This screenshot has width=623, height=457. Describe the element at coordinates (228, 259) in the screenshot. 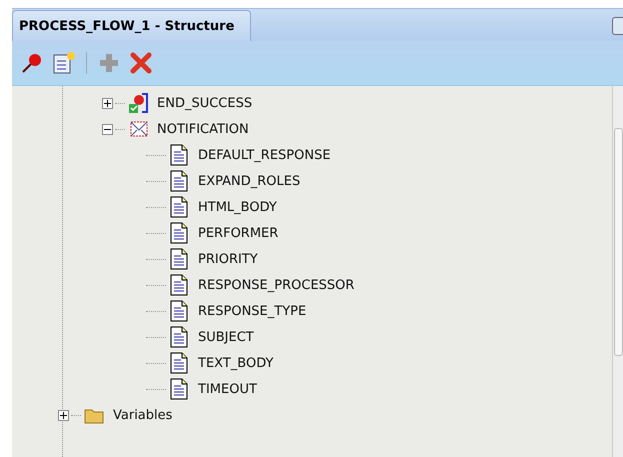

I see `tree-item: PRIORITY` at that location.